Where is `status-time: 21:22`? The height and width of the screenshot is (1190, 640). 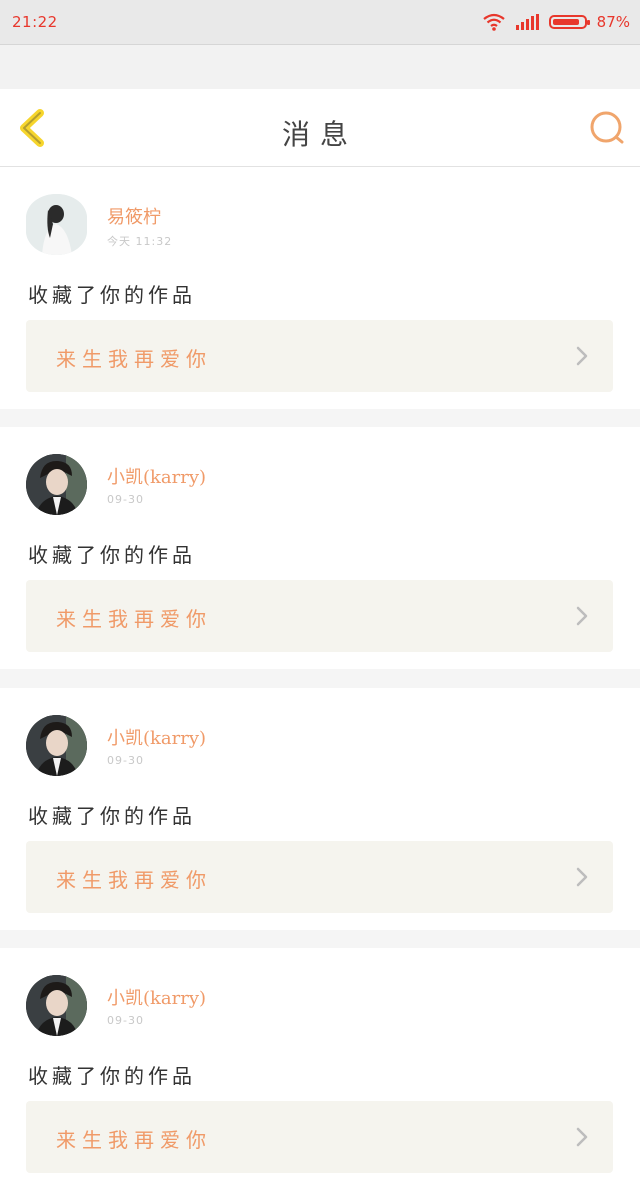 status-time: 21:22 is located at coordinates (35, 22).